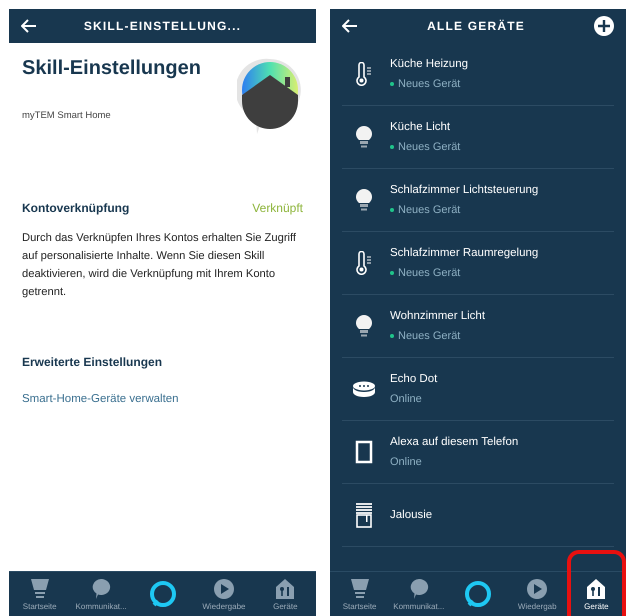  I want to click on manage-devices-link: Smart-Home-Geräte verwalten, so click(162, 399).